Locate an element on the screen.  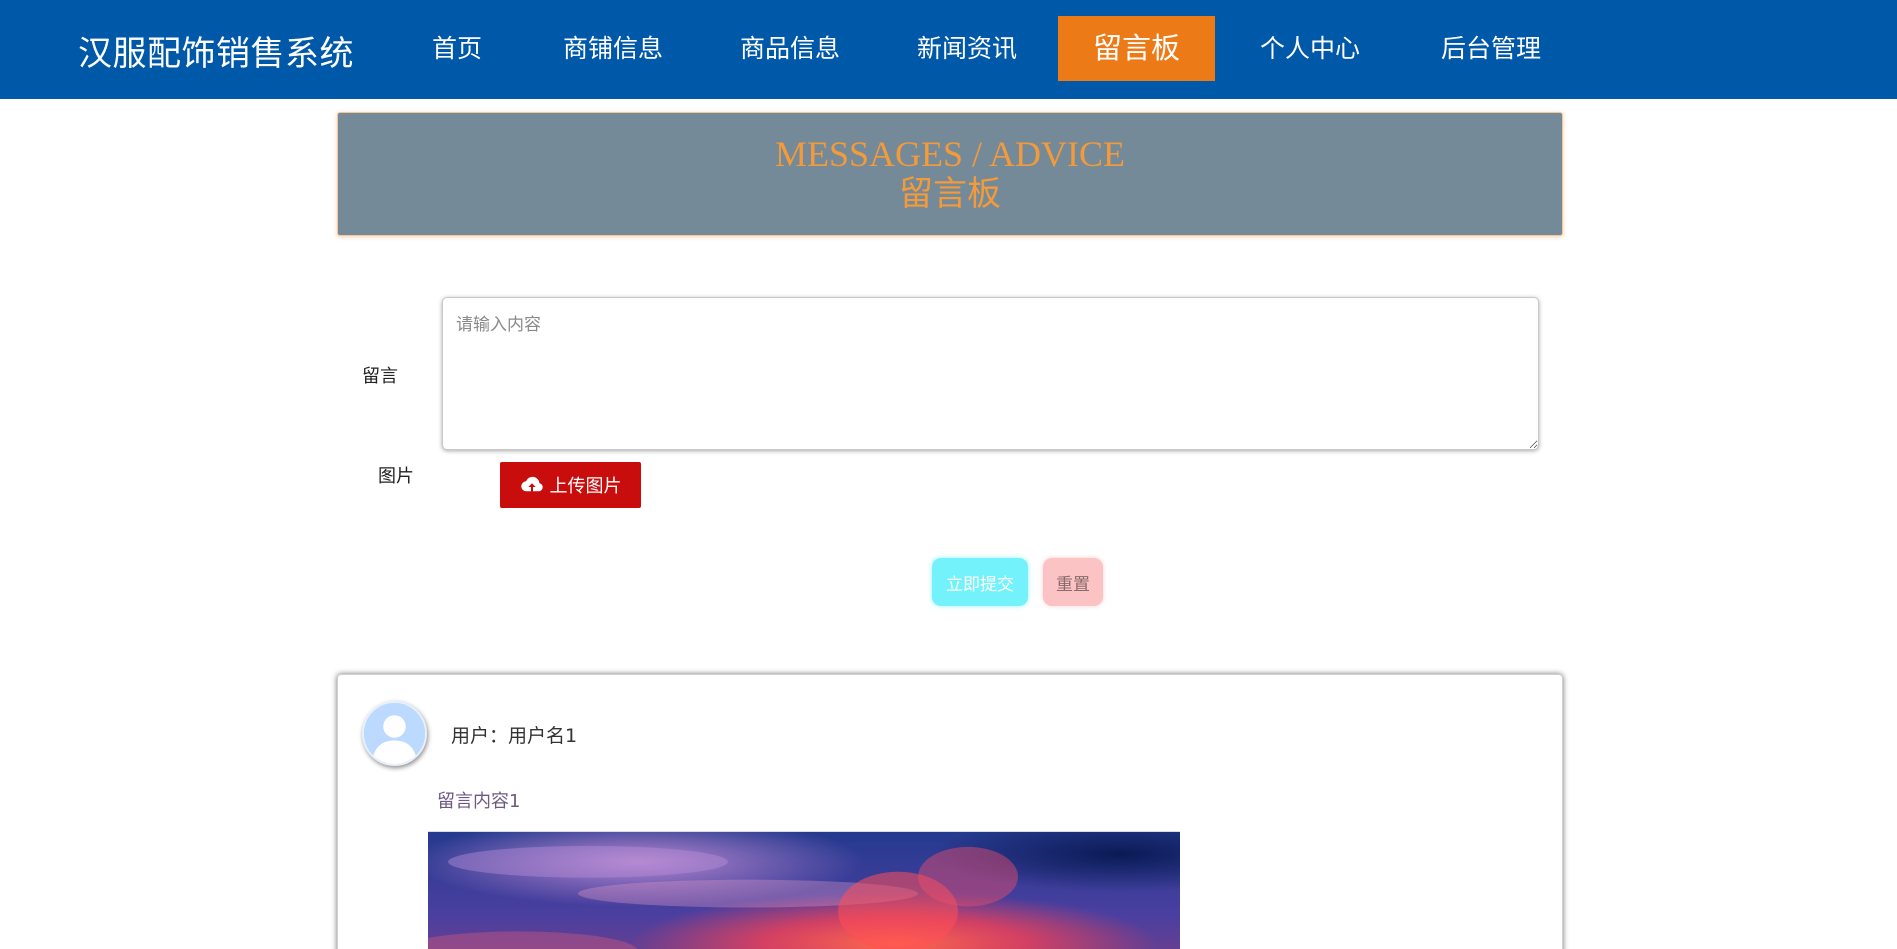
nav-item-message-board: 留言板 is located at coordinates (1136, 48).